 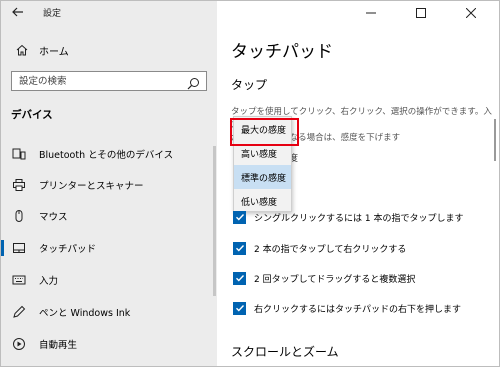 What do you see at coordinates (52, 14) in the screenshot?
I see `window-title: 設定` at bounding box center [52, 14].